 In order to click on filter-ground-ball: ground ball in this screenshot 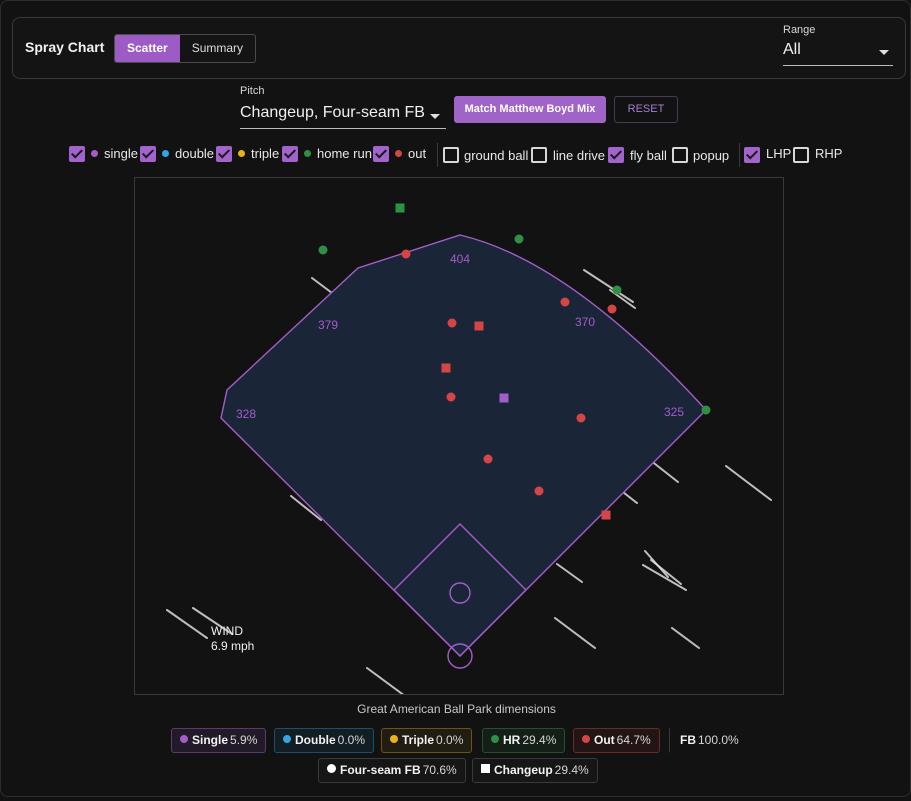, I will do `click(496, 155)`.